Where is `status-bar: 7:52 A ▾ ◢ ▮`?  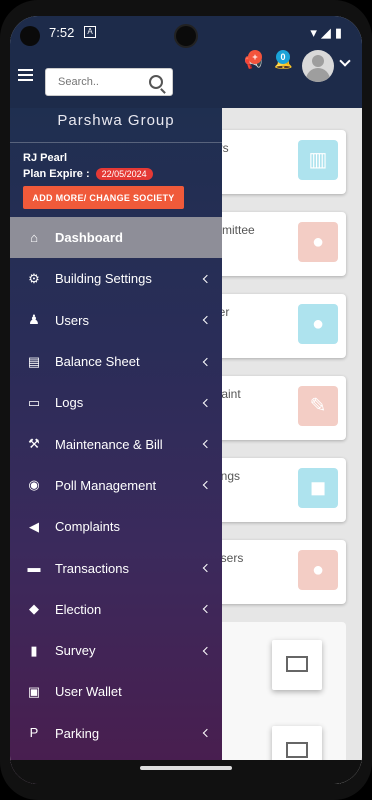
status-bar: 7:52 A ▾ ◢ ▮ is located at coordinates (186, 32).